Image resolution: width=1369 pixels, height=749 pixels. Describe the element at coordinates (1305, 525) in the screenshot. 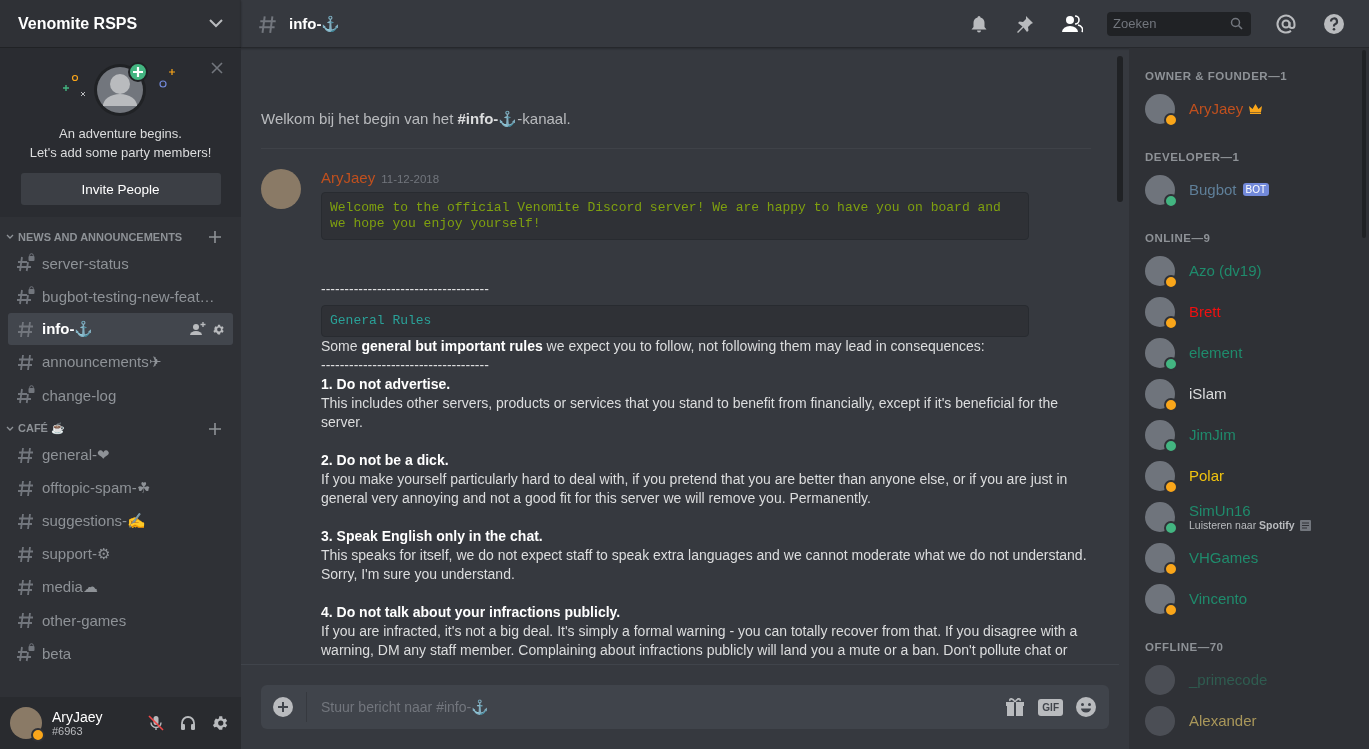

I see `document-icon` at that location.